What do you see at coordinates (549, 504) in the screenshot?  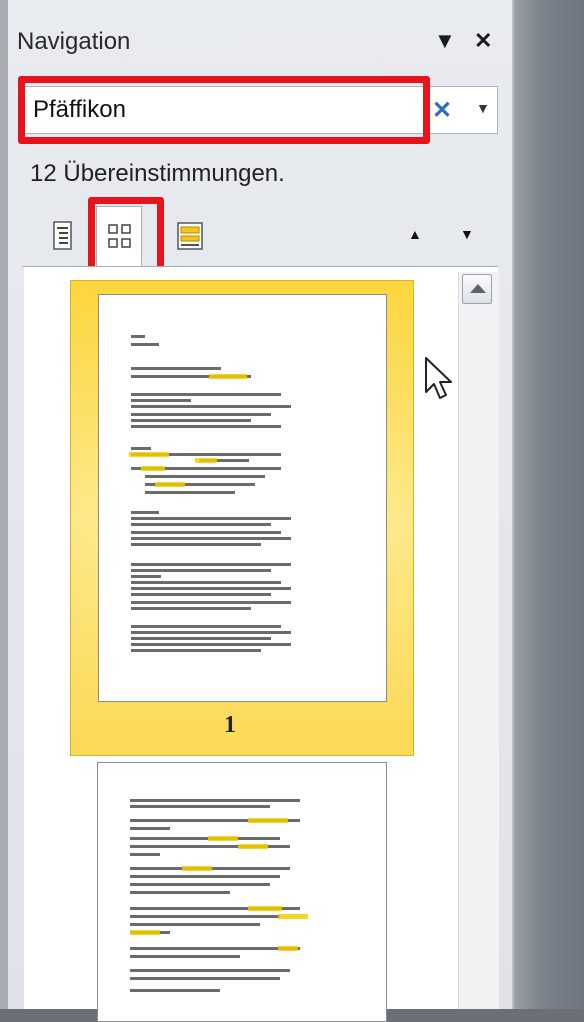 I see `document-area` at bounding box center [549, 504].